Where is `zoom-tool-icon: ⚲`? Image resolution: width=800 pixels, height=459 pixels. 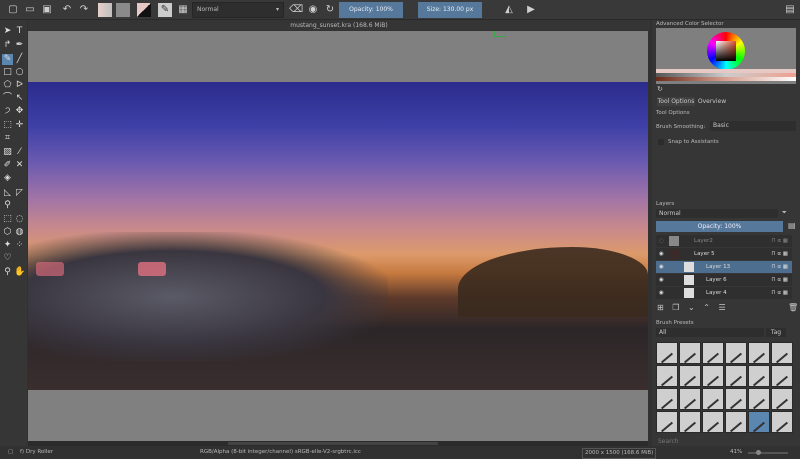 zoom-tool-icon: ⚲ is located at coordinates (7, 272).